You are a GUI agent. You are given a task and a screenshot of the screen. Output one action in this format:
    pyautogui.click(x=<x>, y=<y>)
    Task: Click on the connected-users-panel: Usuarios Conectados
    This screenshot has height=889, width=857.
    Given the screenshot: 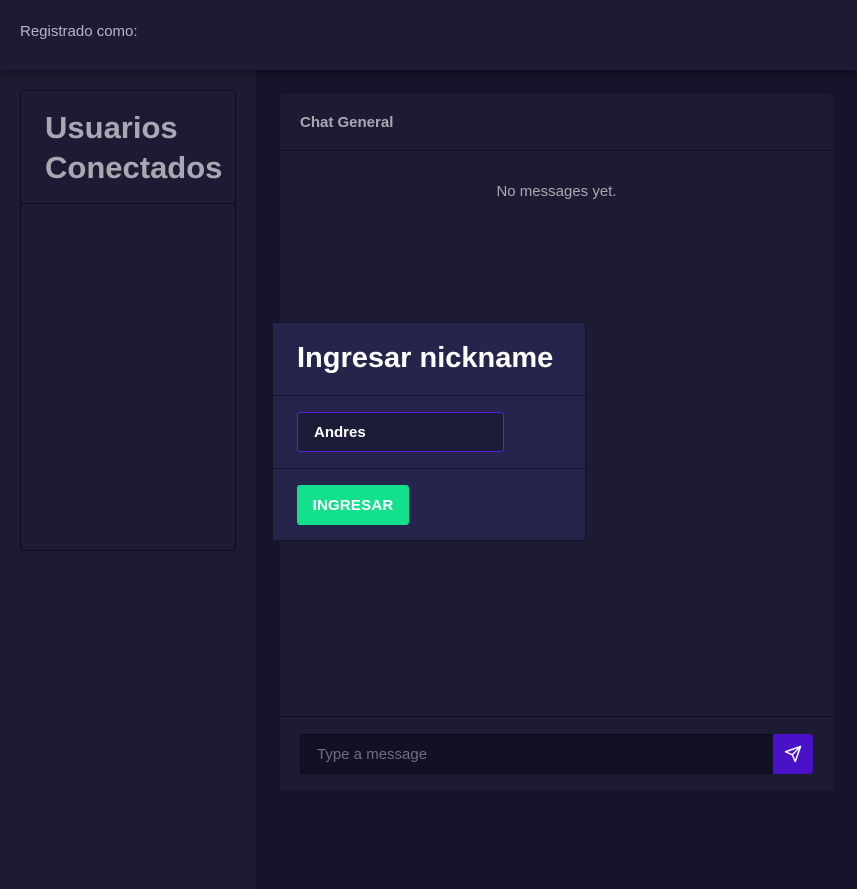 What is the action you would take?
    pyautogui.click(x=128, y=320)
    